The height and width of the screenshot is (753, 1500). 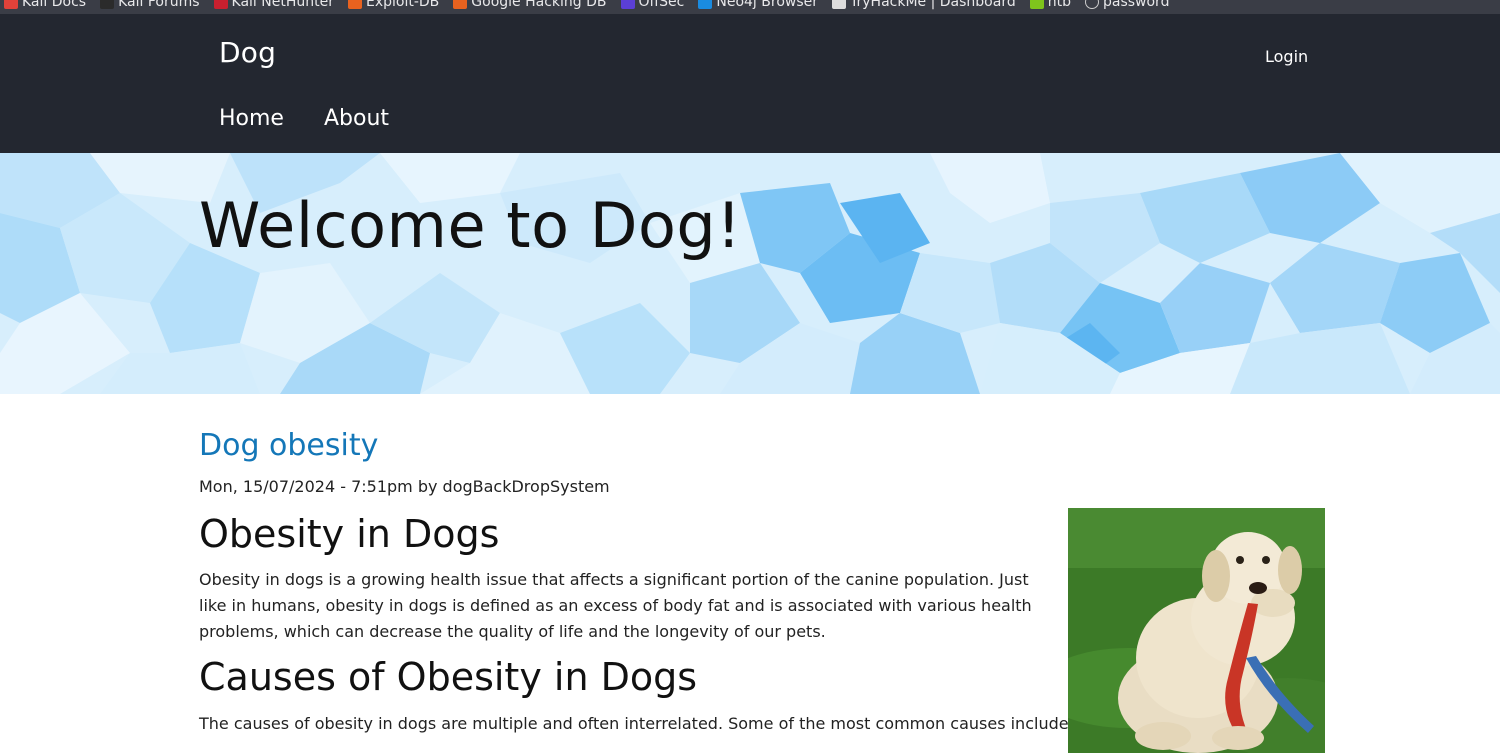 I want to click on kali-docs-icon, so click(x=11, y=4).